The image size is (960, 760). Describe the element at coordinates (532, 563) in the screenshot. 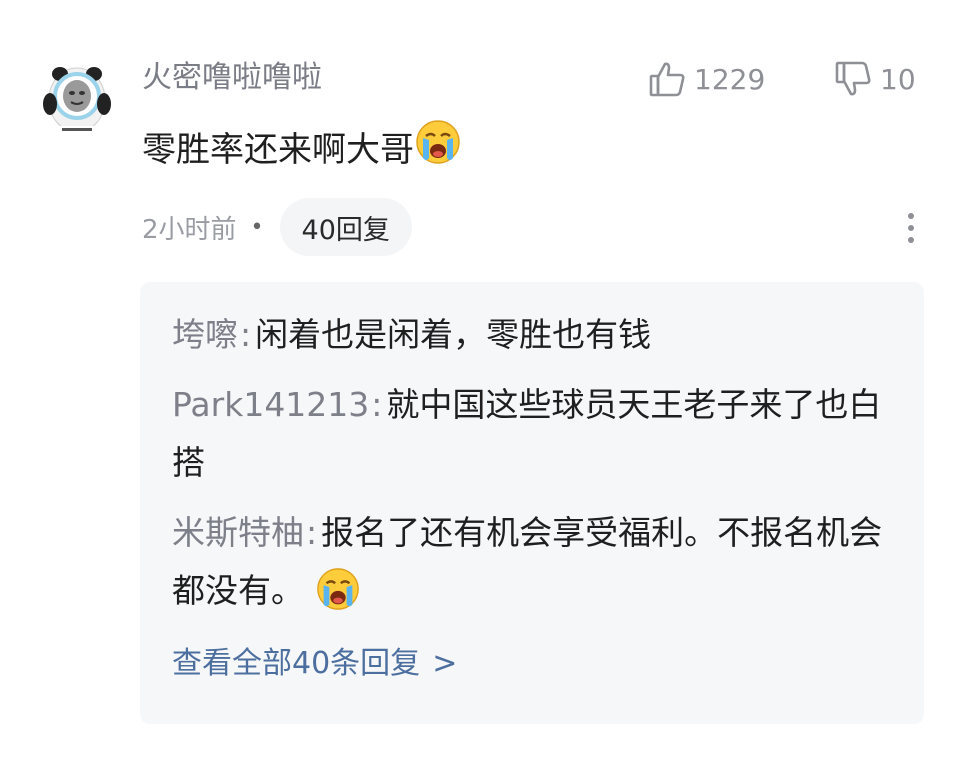

I see `reply-item: 米斯特柚: 报名了还有机会享受福利。不报名机会都没有。` at that location.